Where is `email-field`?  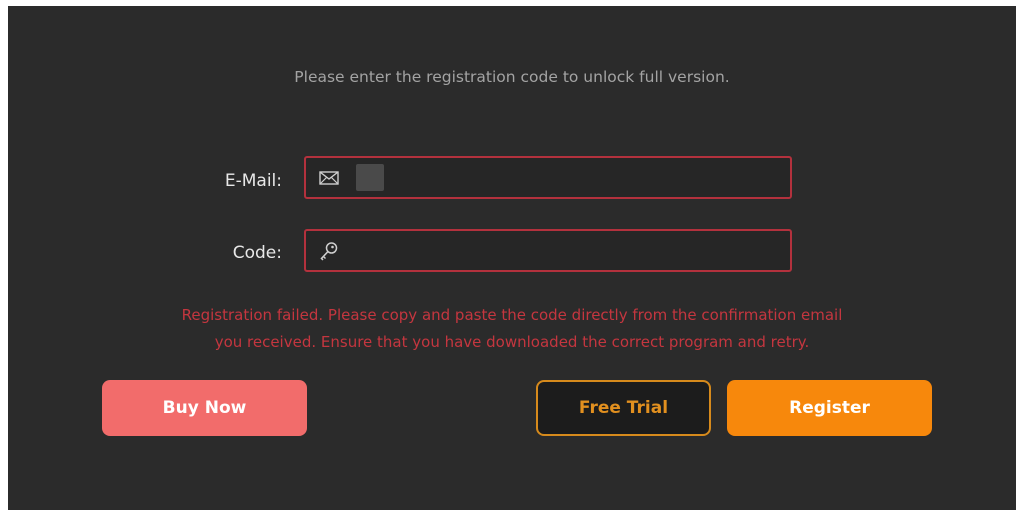
email-field is located at coordinates (548, 177).